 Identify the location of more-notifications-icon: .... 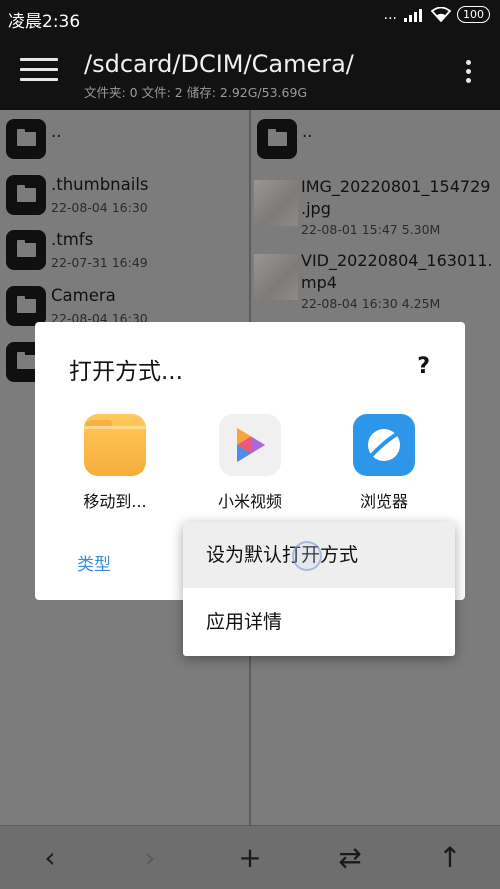
(390, 14).